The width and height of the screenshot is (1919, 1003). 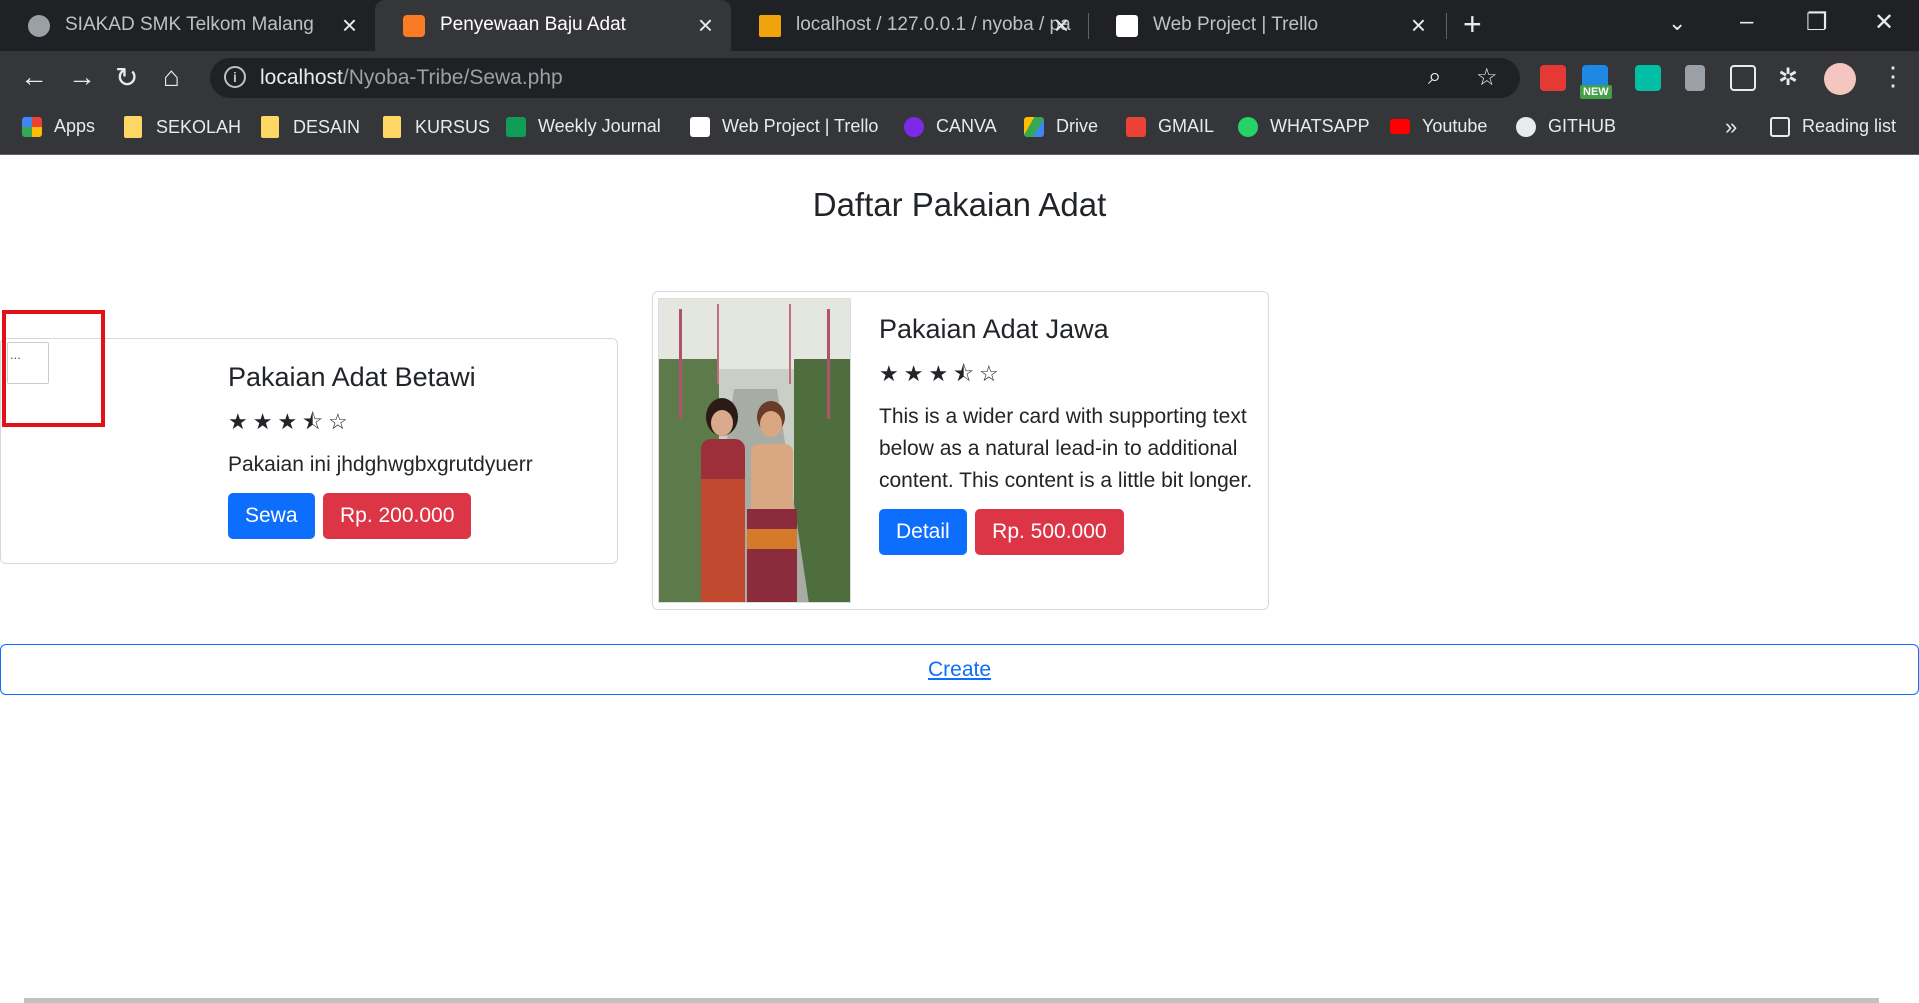 I want to click on bookmark-apps: Apps, so click(x=58, y=126).